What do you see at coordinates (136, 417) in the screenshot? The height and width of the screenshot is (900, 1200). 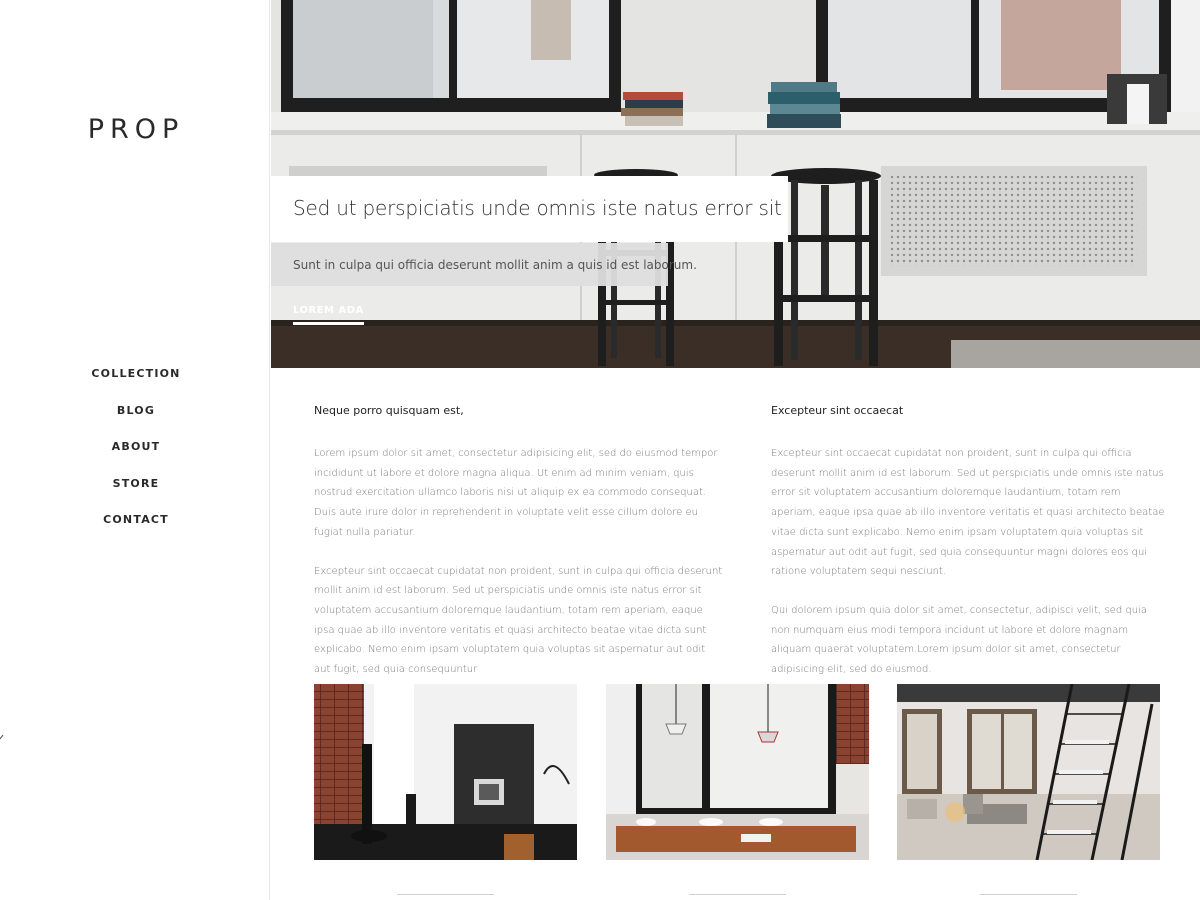 I see `nav-item-blog: BLOG` at bounding box center [136, 417].